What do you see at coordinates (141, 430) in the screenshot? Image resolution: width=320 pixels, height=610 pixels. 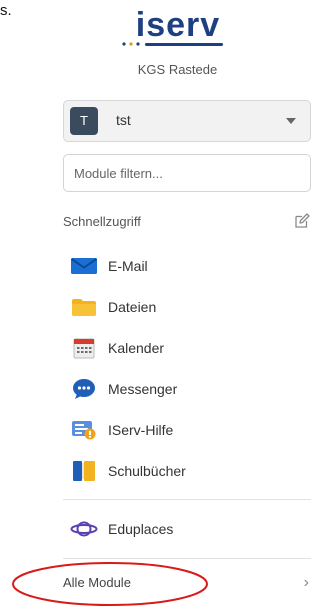 I see `nav-label: IServ-Hilfe` at bounding box center [141, 430].